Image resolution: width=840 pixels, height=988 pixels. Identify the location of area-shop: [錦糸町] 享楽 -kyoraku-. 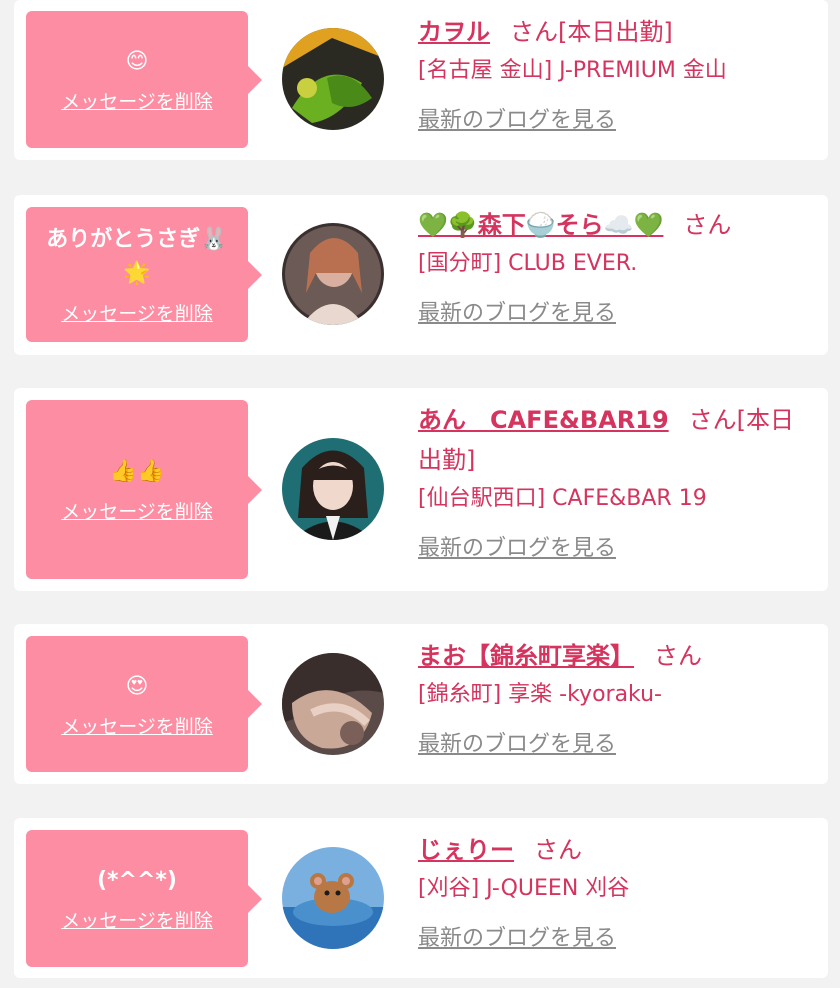
(540, 694).